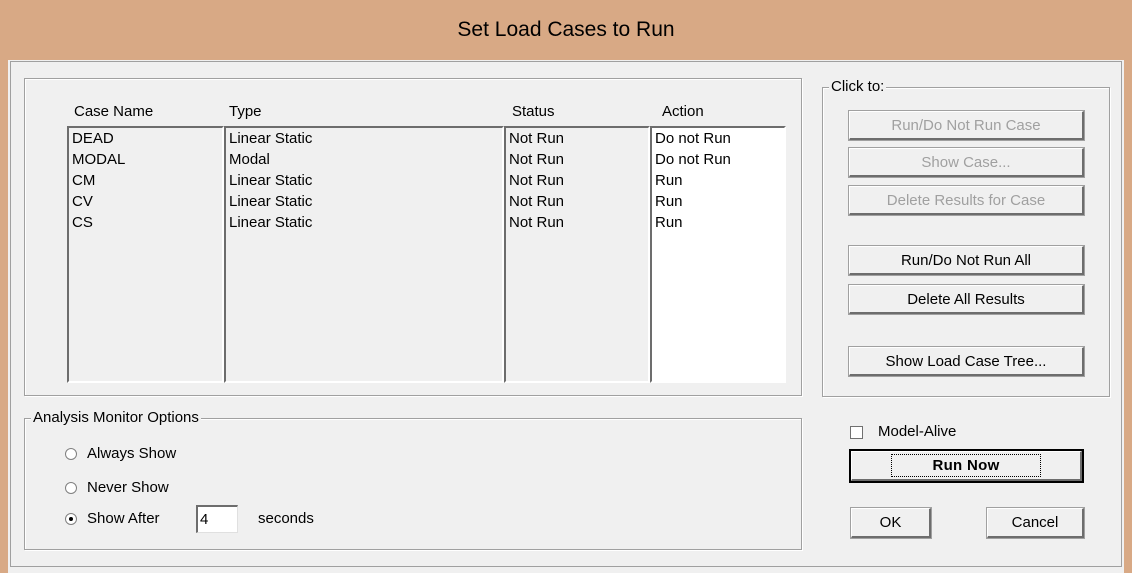  What do you see at coordinates (966, 299) in the screenshot?
I see `delete-all-results-button: Delete All Results` at bounding box center [966, 299].